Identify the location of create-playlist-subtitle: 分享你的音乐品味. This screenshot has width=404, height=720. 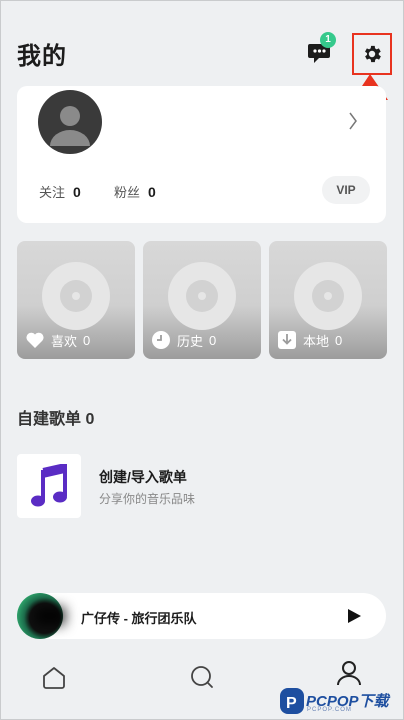
(147, 499).